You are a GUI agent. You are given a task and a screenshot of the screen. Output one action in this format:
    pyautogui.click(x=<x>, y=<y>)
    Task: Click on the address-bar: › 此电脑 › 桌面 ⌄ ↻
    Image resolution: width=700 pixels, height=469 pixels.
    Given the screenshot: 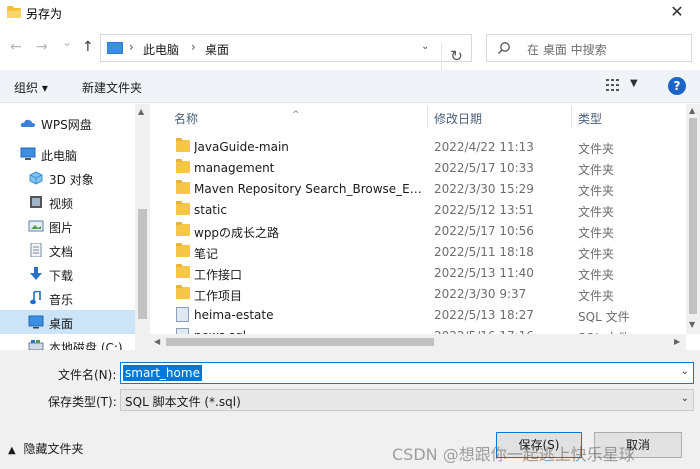 What is the action you would take?
    pyautogui.click(x=286, y=52)
    